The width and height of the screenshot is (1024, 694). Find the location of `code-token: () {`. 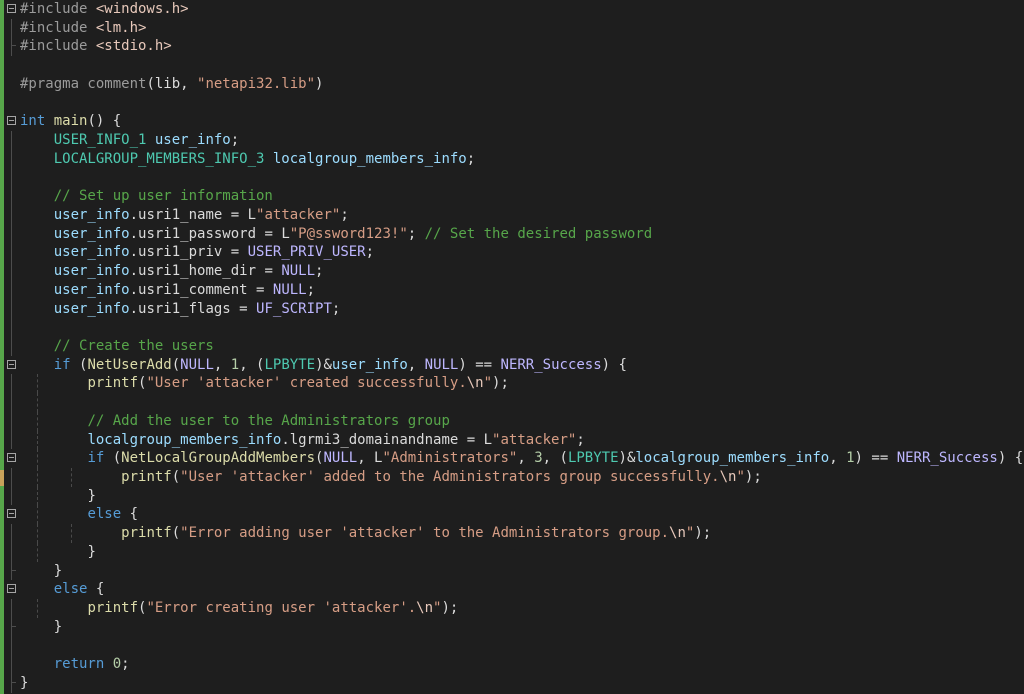

code-token: () { is located at coordinates (104, 121).